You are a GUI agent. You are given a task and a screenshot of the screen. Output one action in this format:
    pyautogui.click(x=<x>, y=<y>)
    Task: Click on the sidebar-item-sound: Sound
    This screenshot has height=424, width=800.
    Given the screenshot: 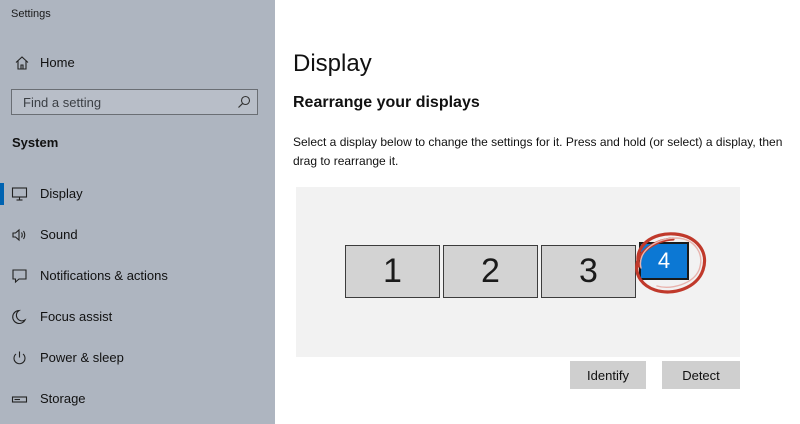 What is the action you would take?
    pyautogui.click(x=137, y=235)
    